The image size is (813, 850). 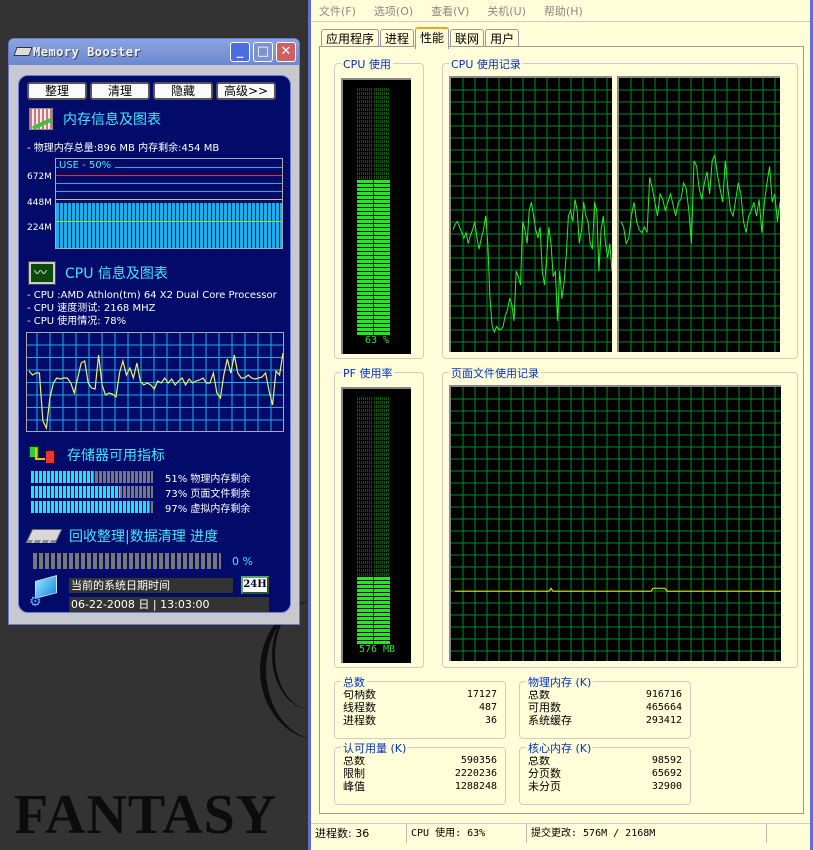 What do you see at coordinates (367, 64) in the screenshot?
I see `cpu-usage-title: CPU 使用` at bounding box center [367, 64].